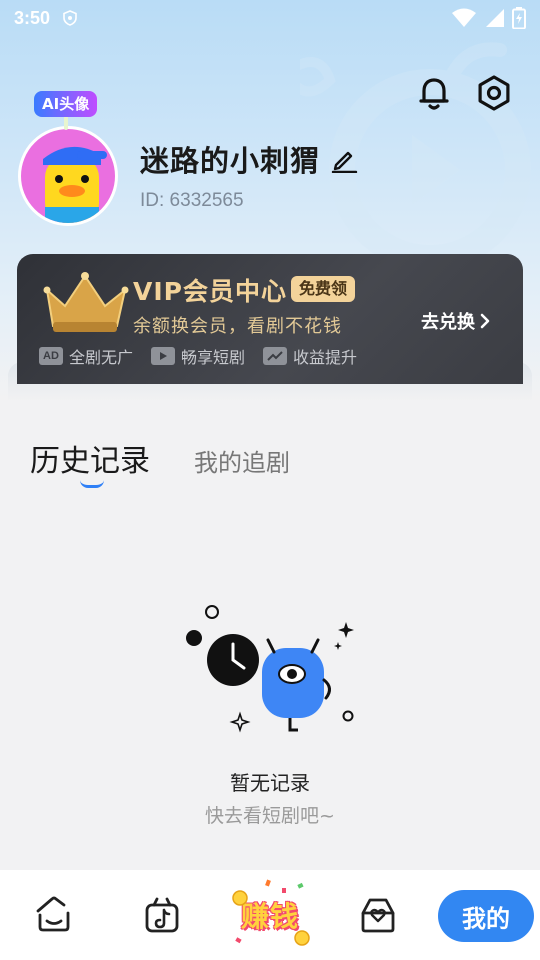 The height and width of the screenshot is (960, 540). I want to click on nav-home, so click(54, 915).